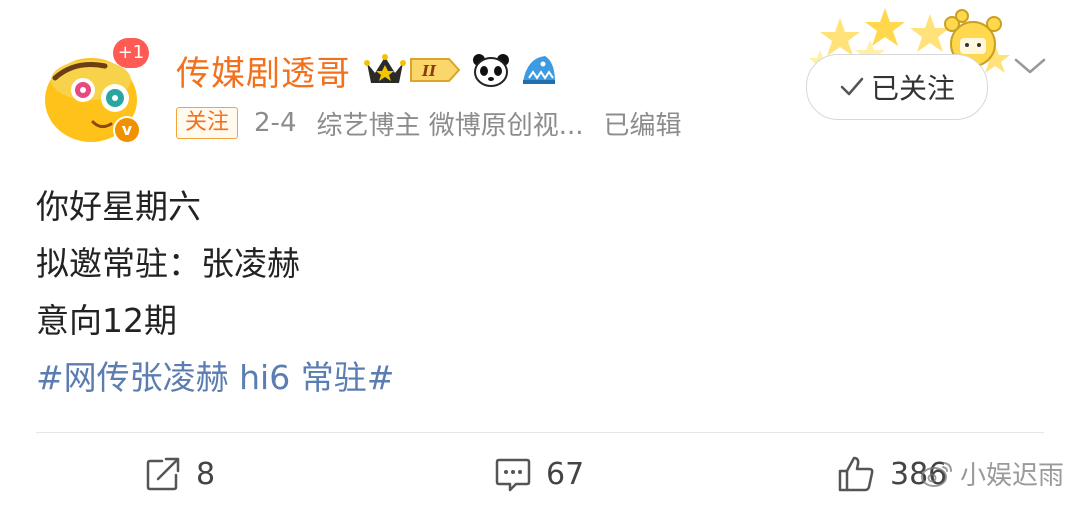  Describe the element at coordinates (539, 70) in the screenshot. I see `shark-icon` at that location.